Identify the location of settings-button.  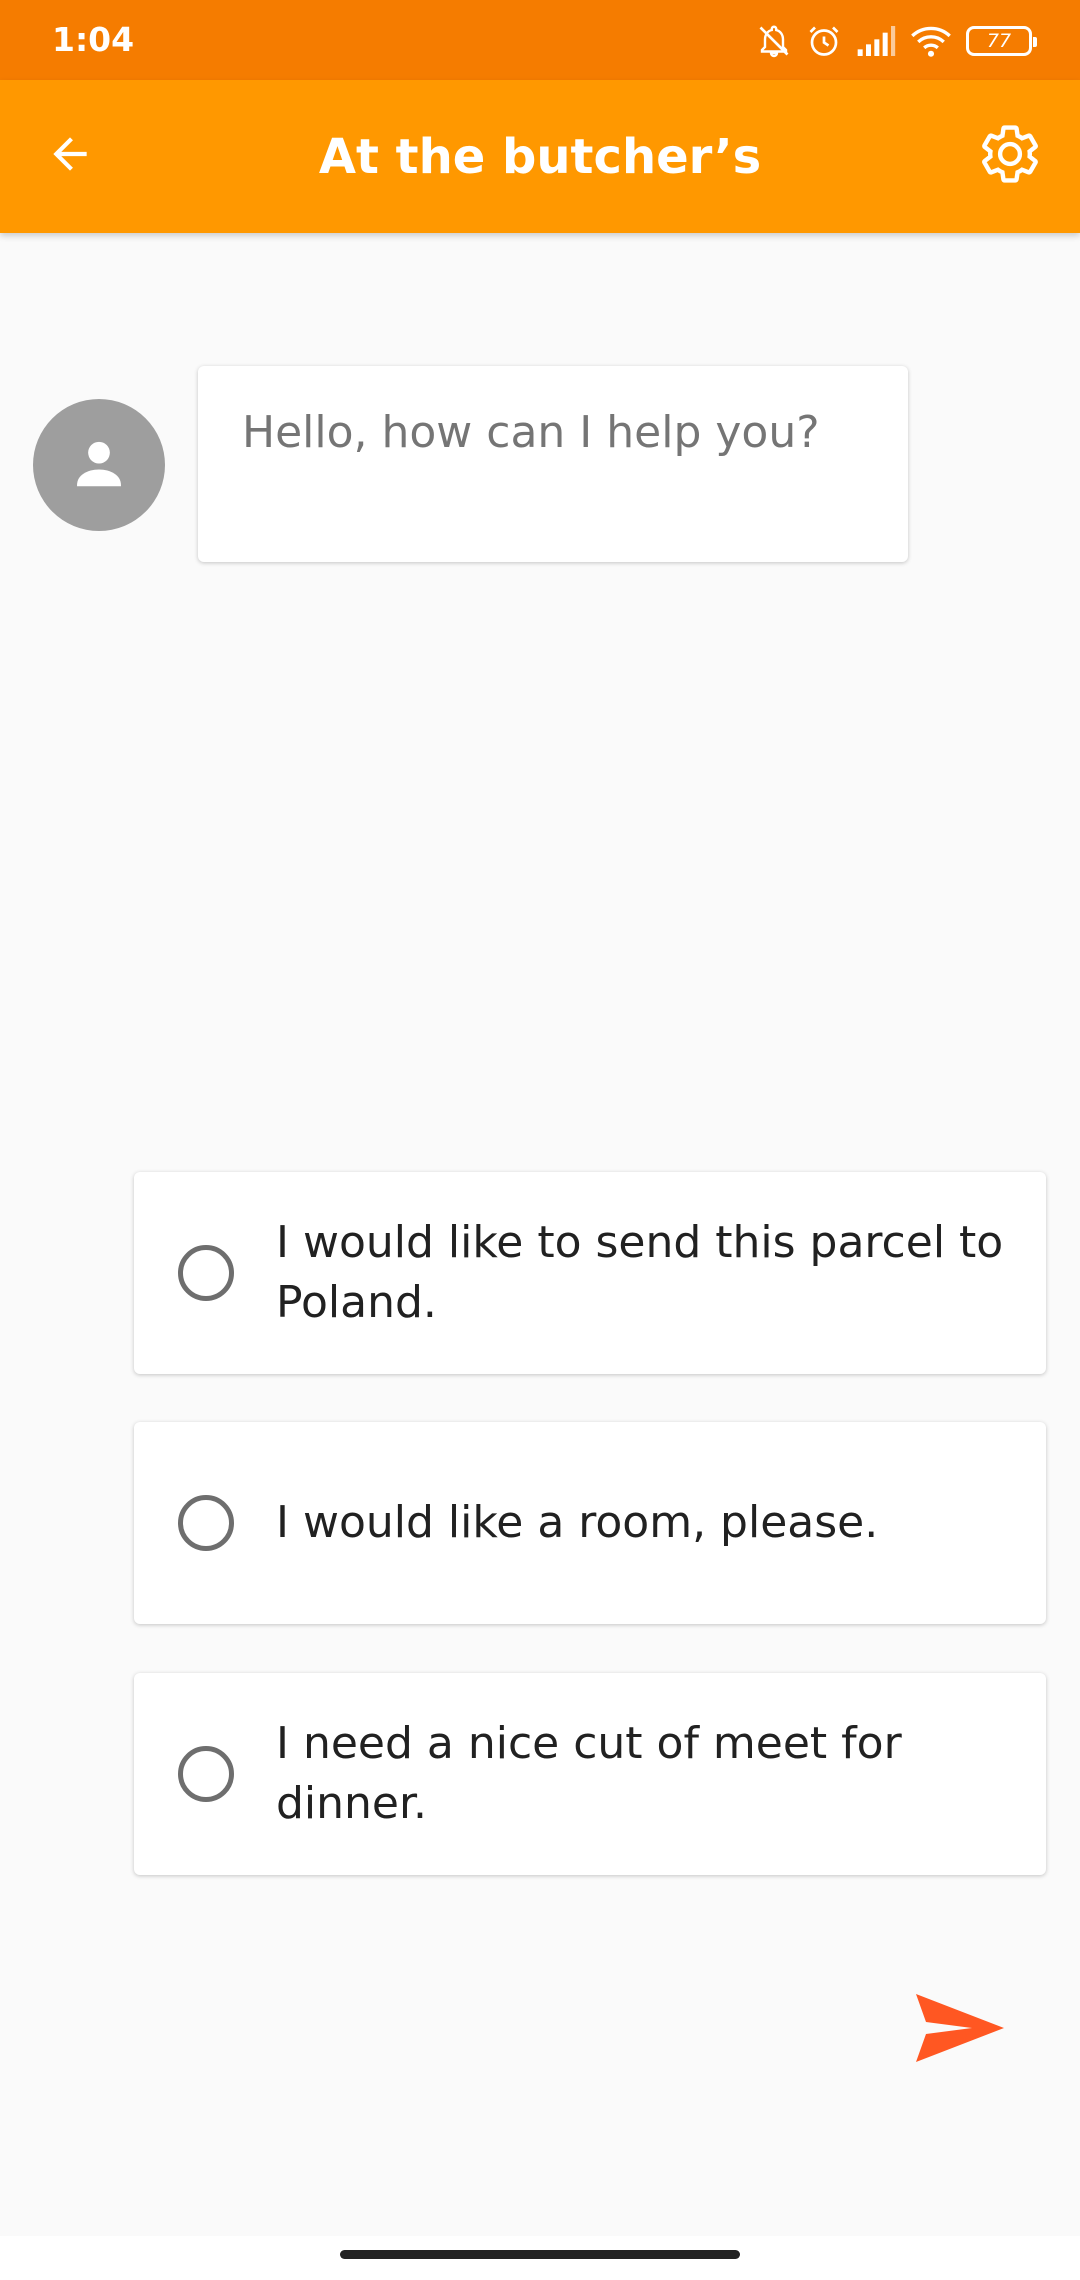
(1010, 156).